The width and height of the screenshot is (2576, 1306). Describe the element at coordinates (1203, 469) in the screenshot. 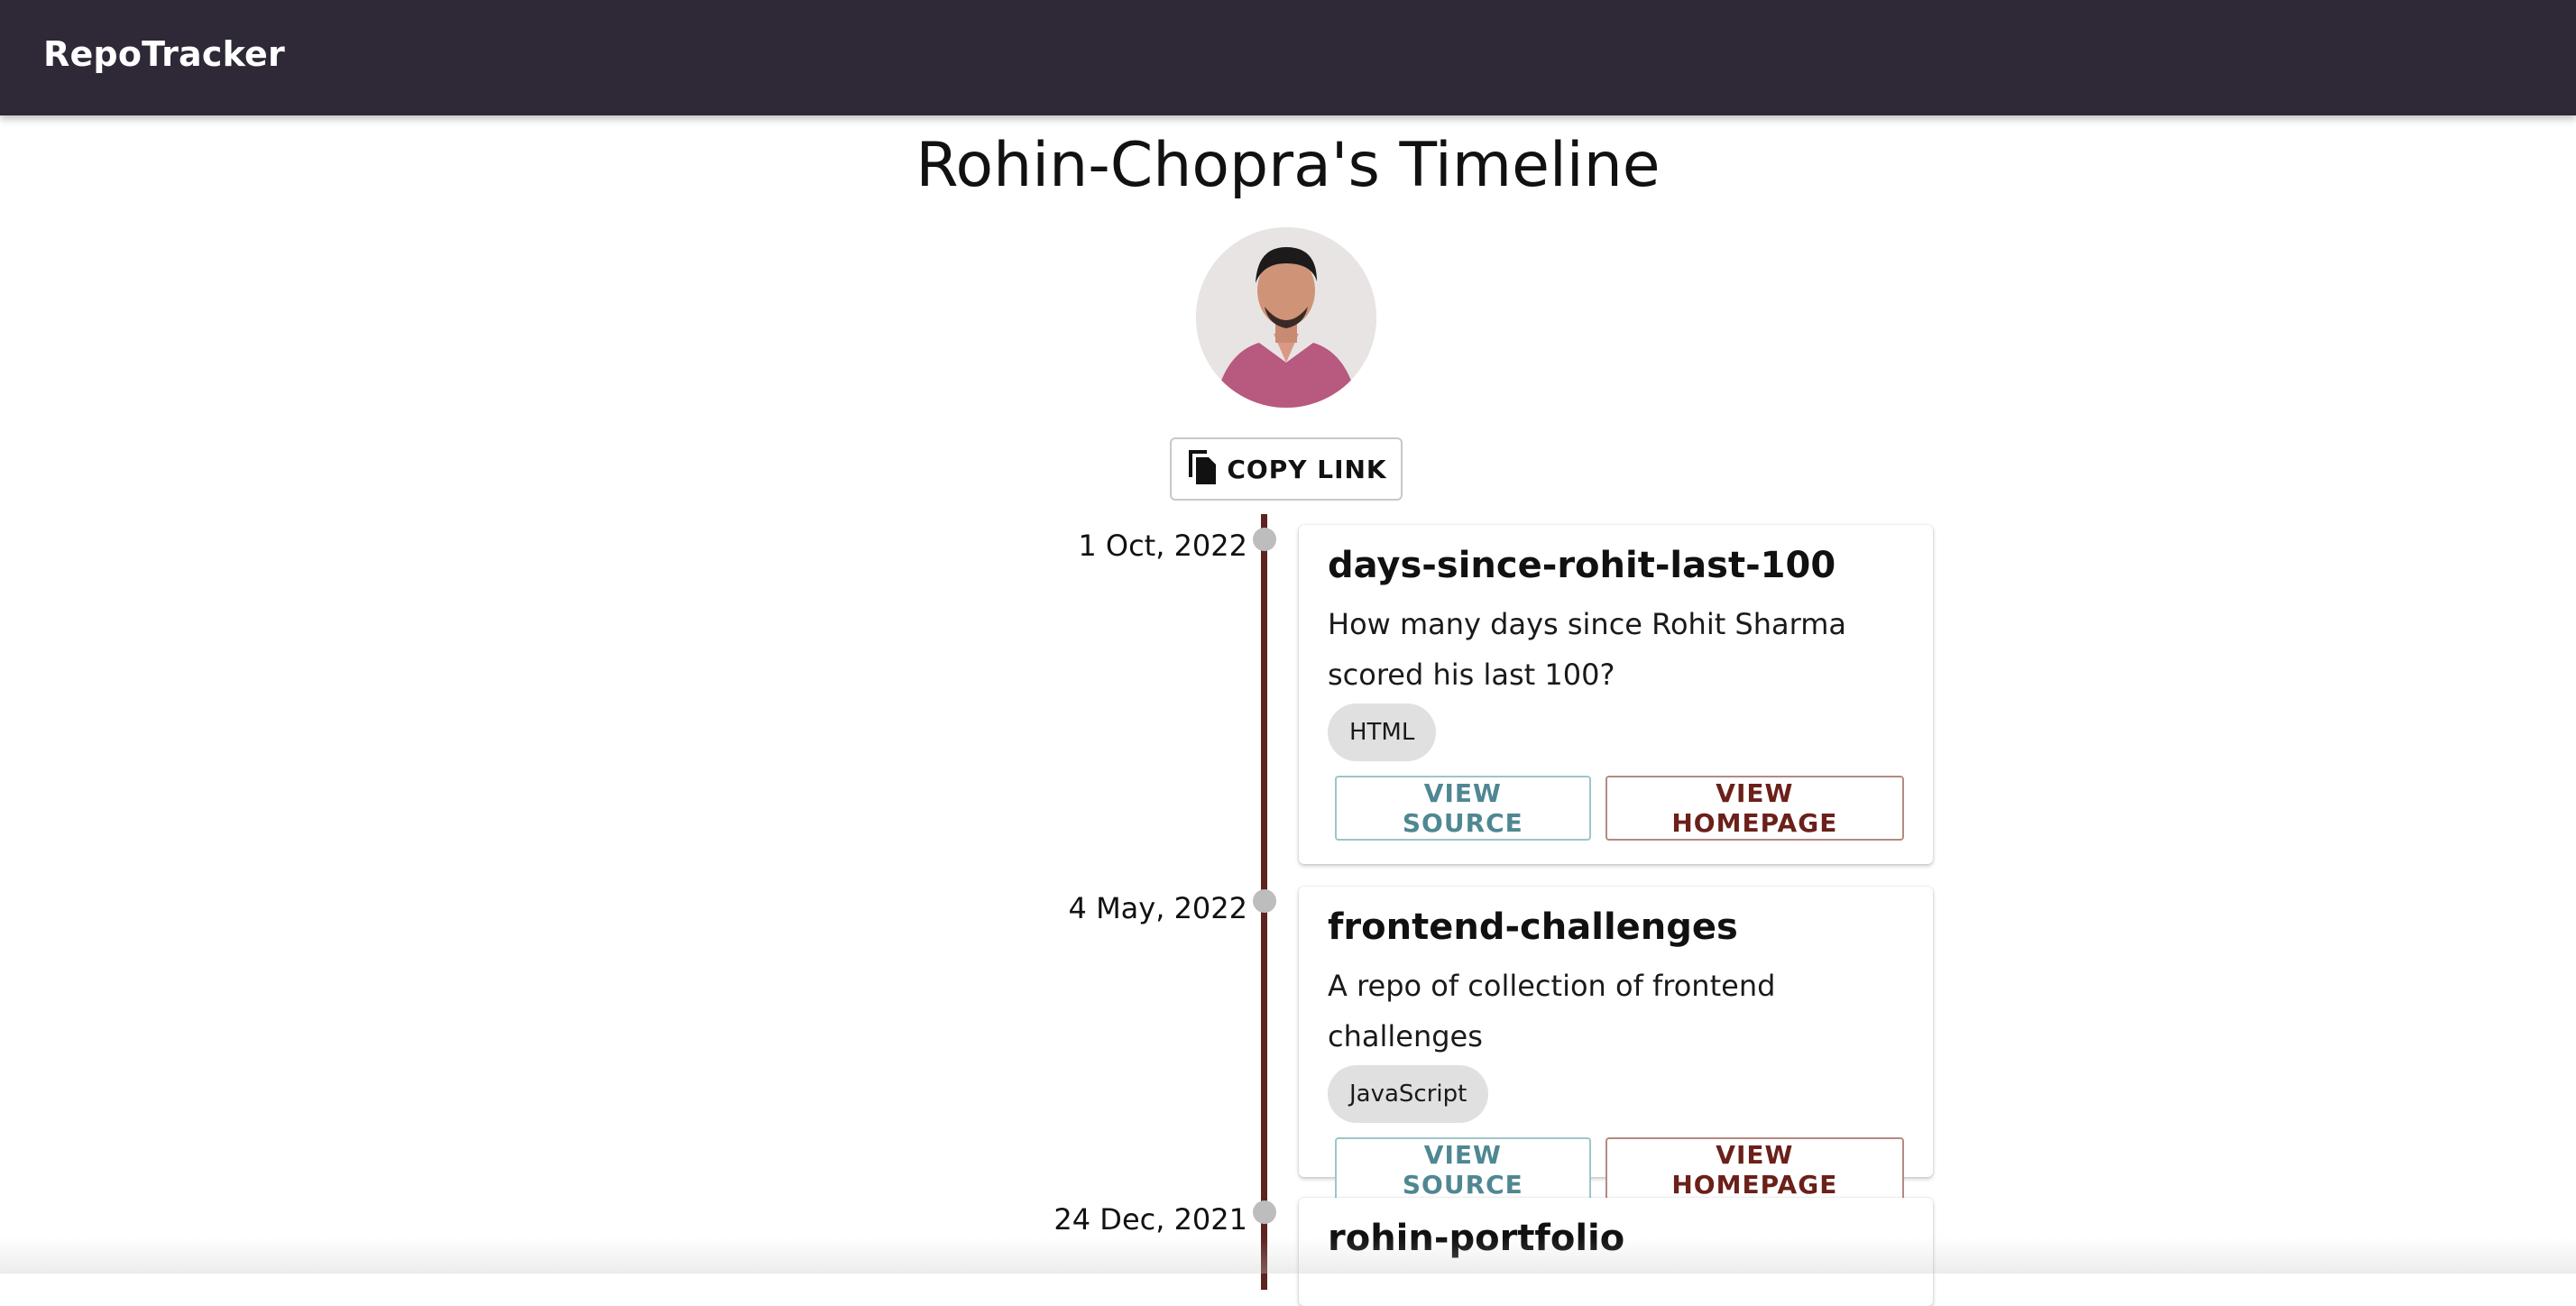

I see `copy-icon` at that location.